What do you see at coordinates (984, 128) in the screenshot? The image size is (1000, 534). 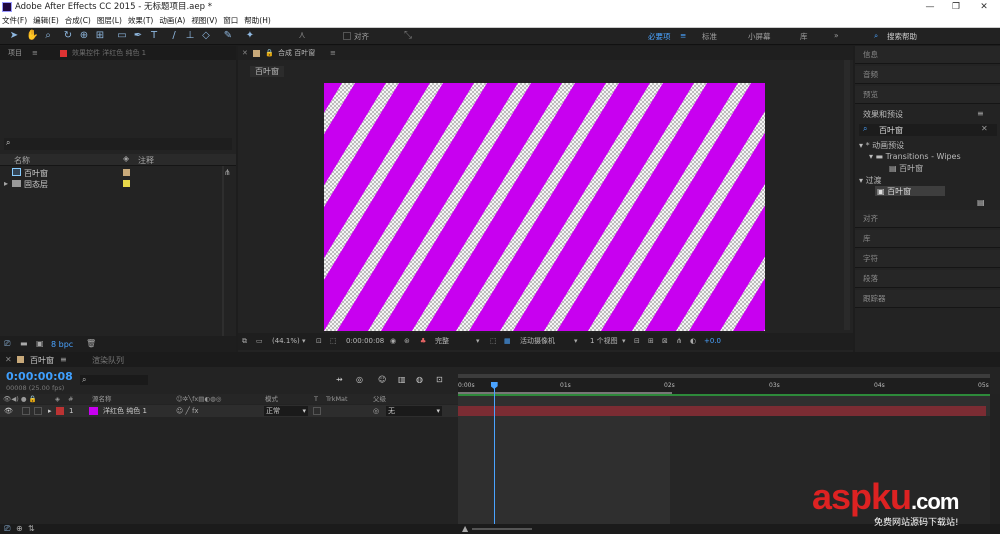 I see `clear-search-icon: ✕` at bounding box center [984, 128].